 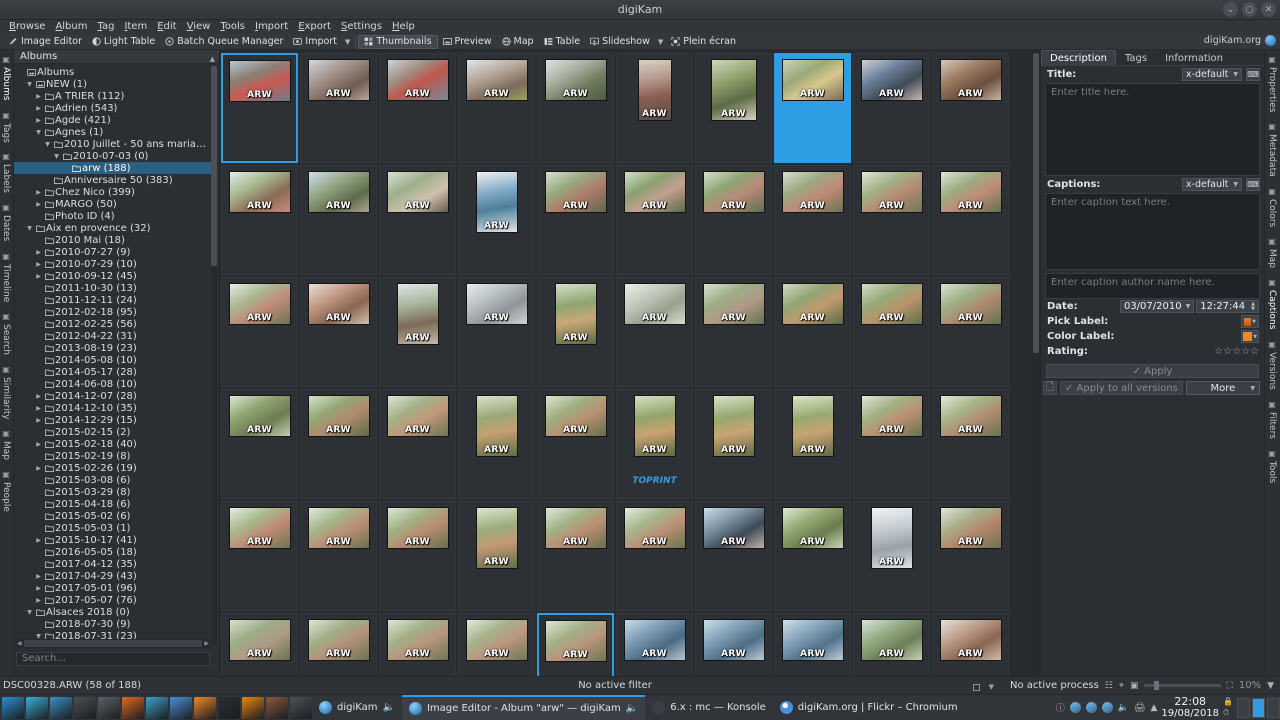 I want to click on menu-item-settings: Settings, so click(x=361, y=27).